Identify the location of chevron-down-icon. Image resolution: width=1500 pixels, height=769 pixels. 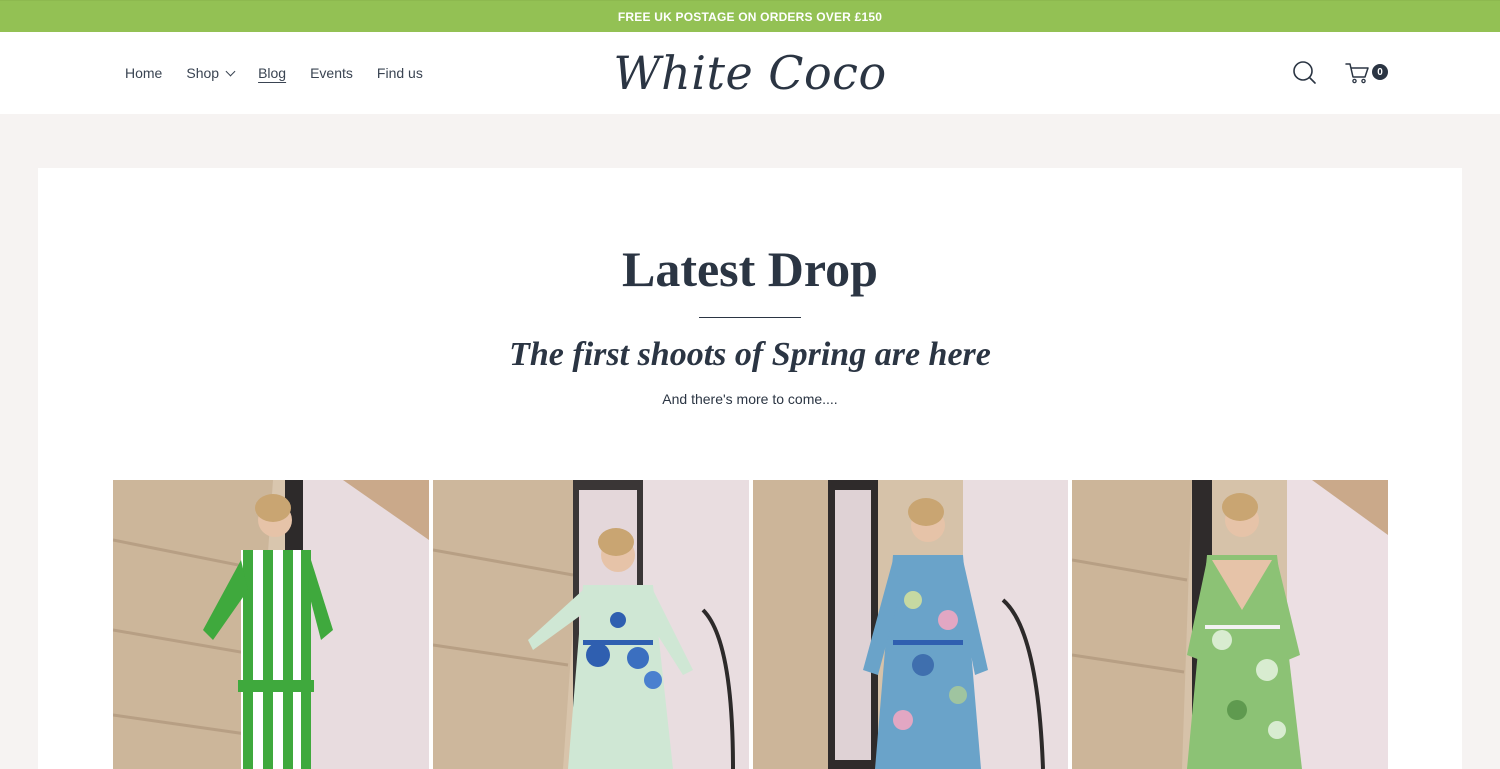
(230, 71).